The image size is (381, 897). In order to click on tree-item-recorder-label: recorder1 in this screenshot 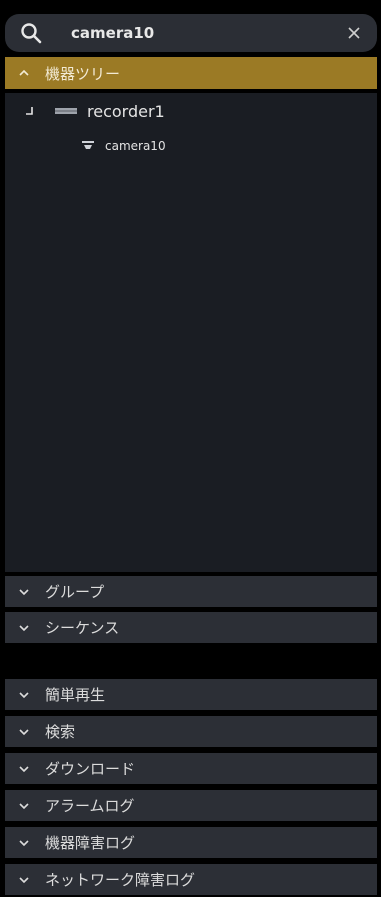, I will do `click(126, 111)`.